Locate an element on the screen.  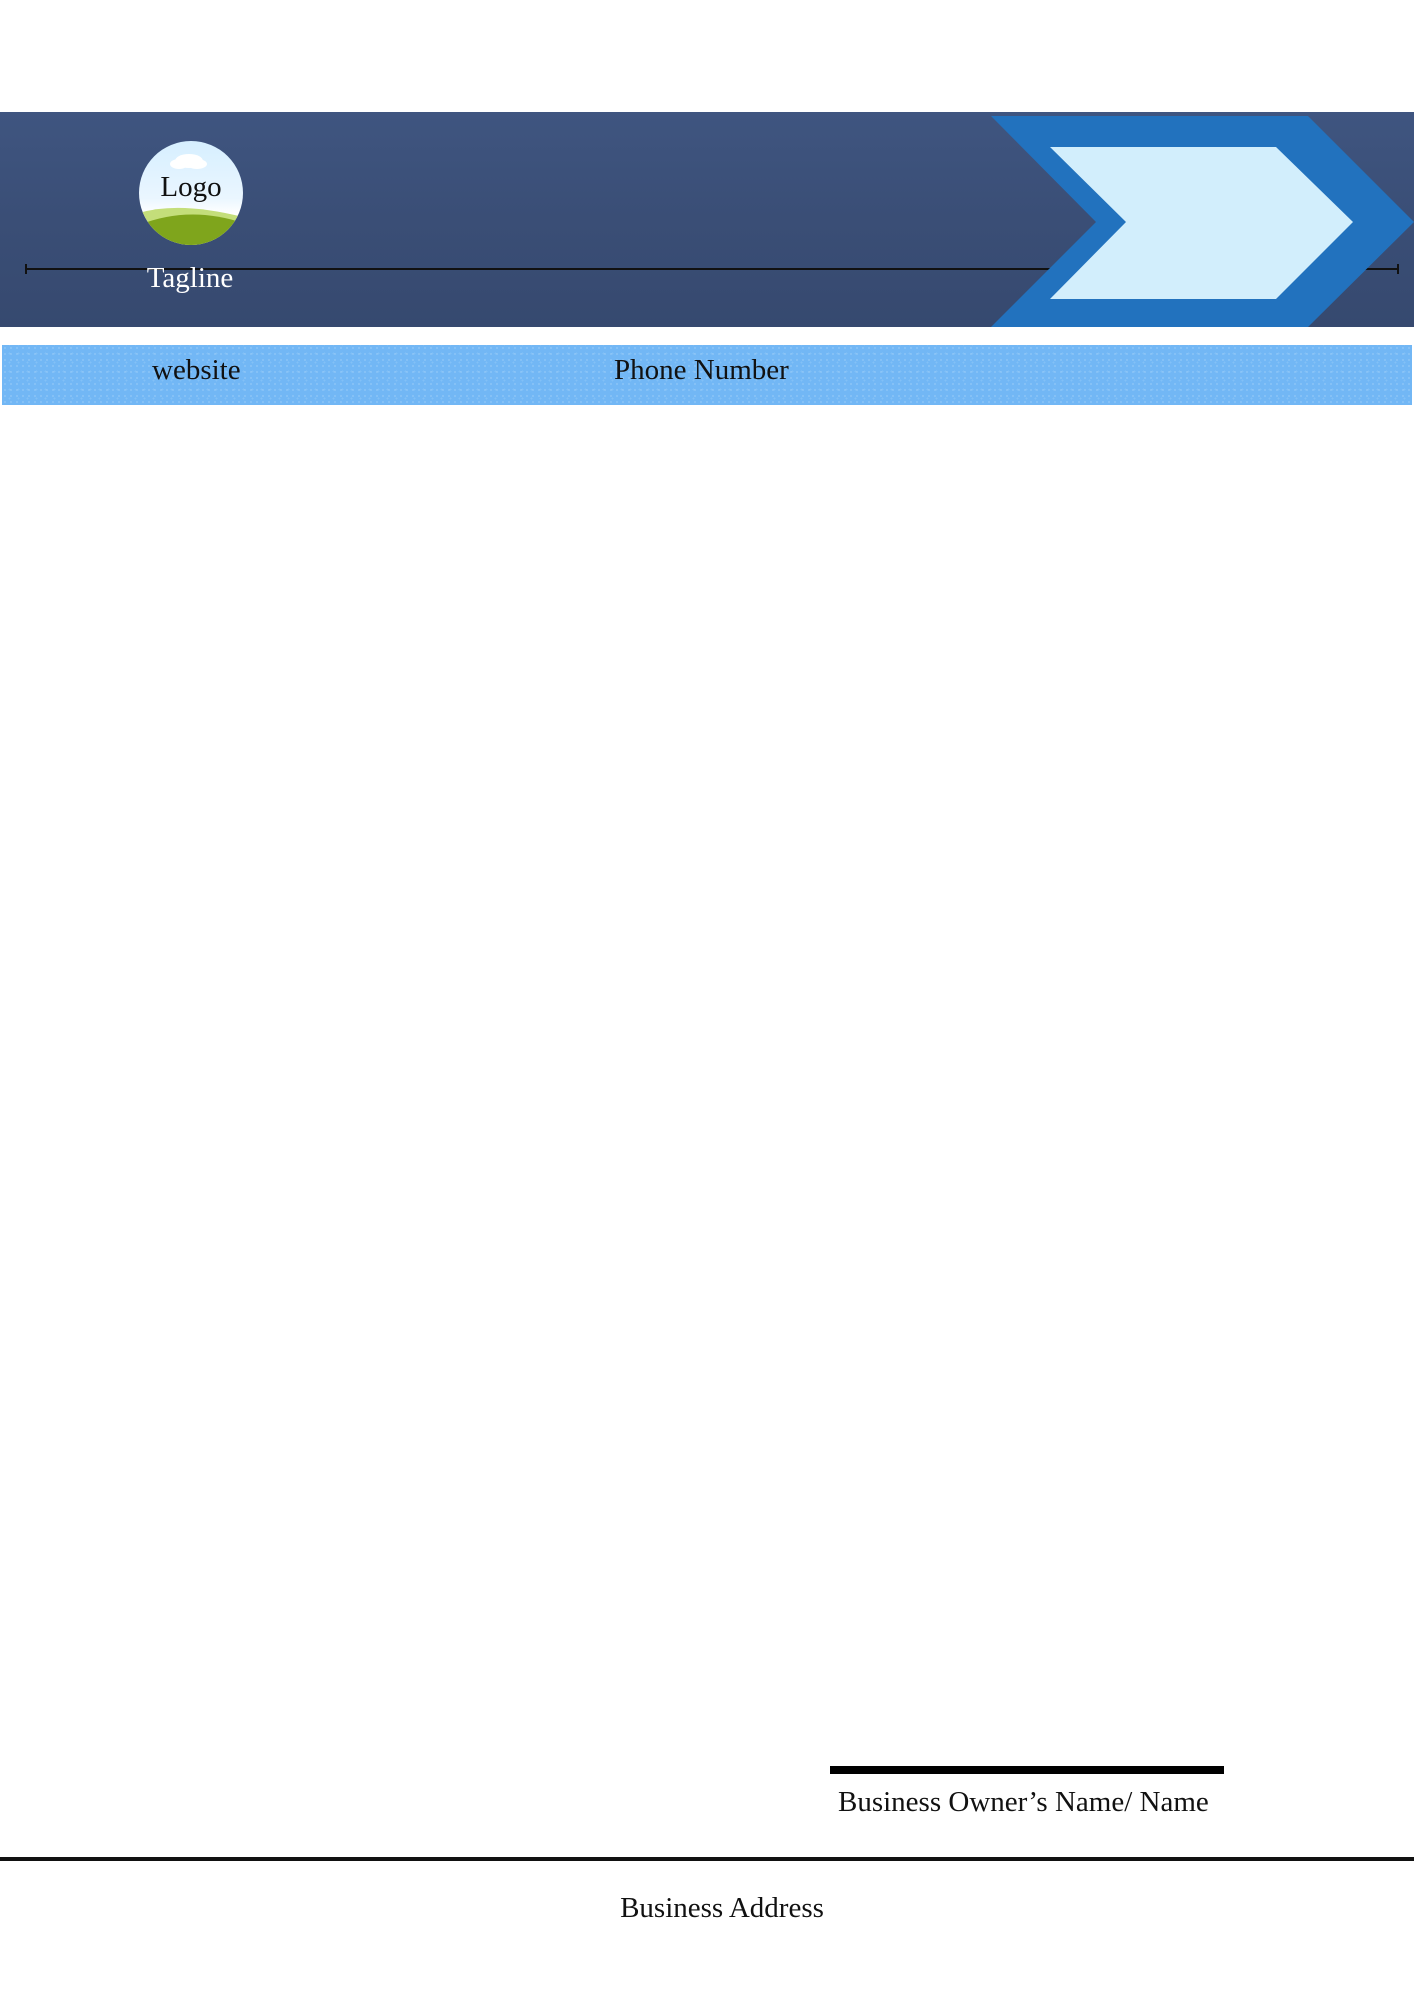
footer-divider is located at coordinates (707, 1859).